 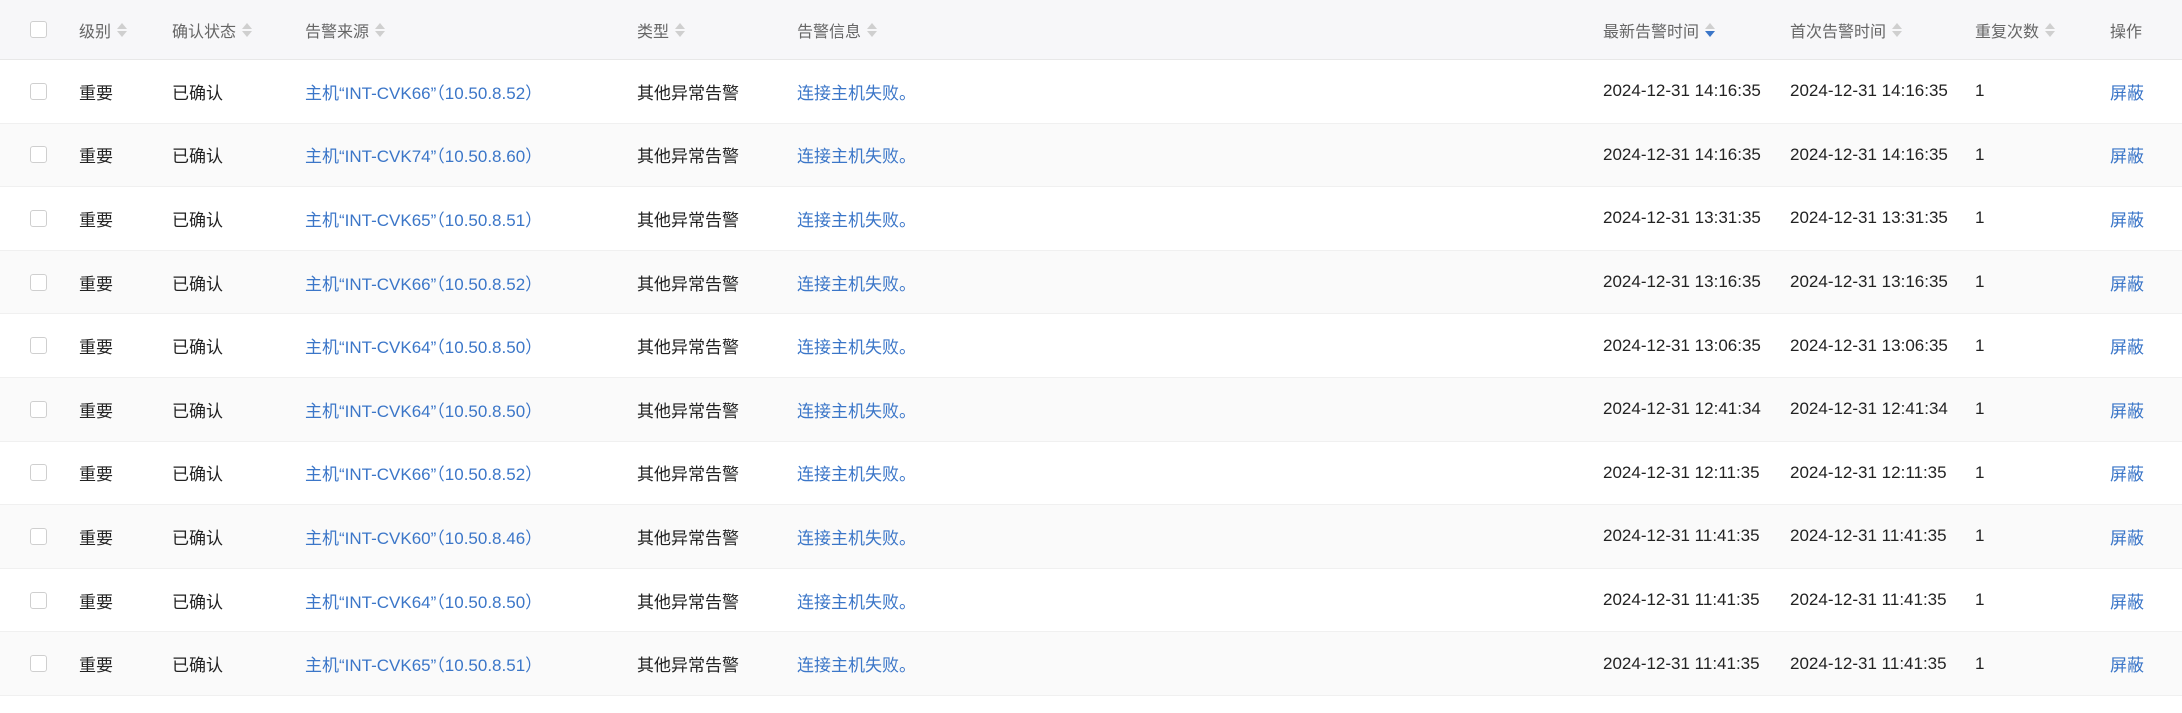 What do you see at coordinates (103, 29) in the screenshot?
I see `header-level: 级别` at bounding box center [103, 29].